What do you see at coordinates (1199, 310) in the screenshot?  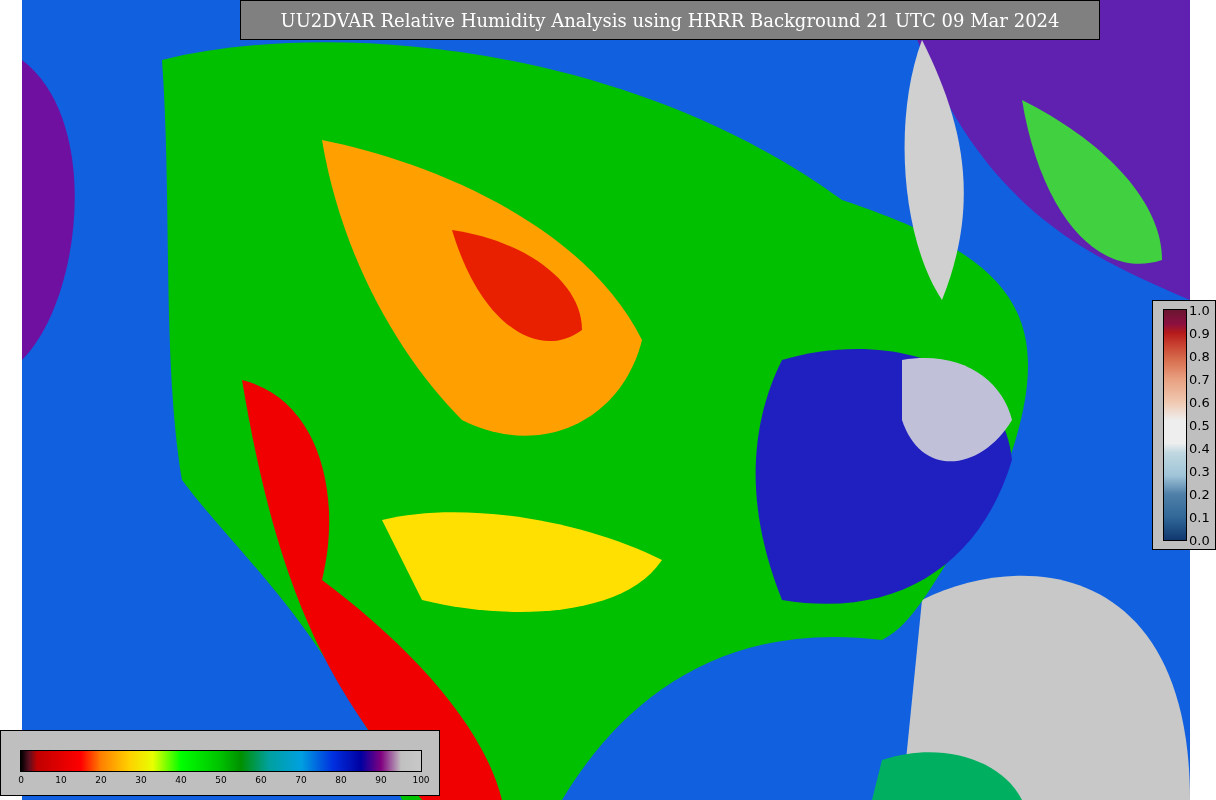 I see `colorbar-tick-label: 1.0` at bounding box center [1199, 310].